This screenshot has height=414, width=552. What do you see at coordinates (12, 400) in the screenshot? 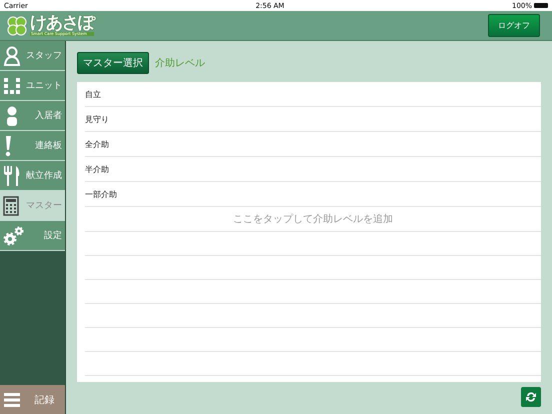
I see `menu-icon` at bounding box center [12, 400].